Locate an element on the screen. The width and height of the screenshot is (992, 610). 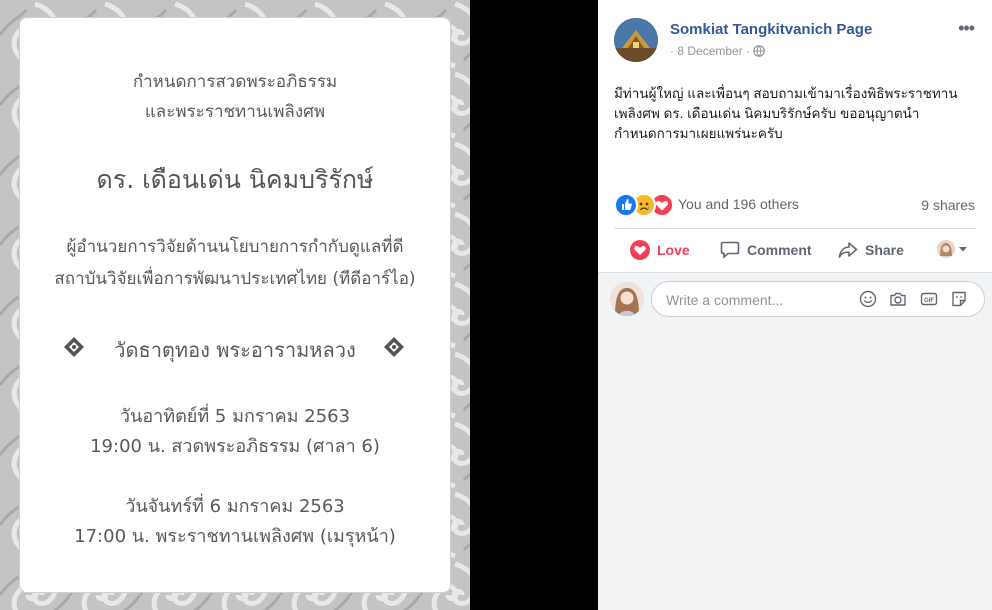
camera-icon is located at coordinates (898, 299).